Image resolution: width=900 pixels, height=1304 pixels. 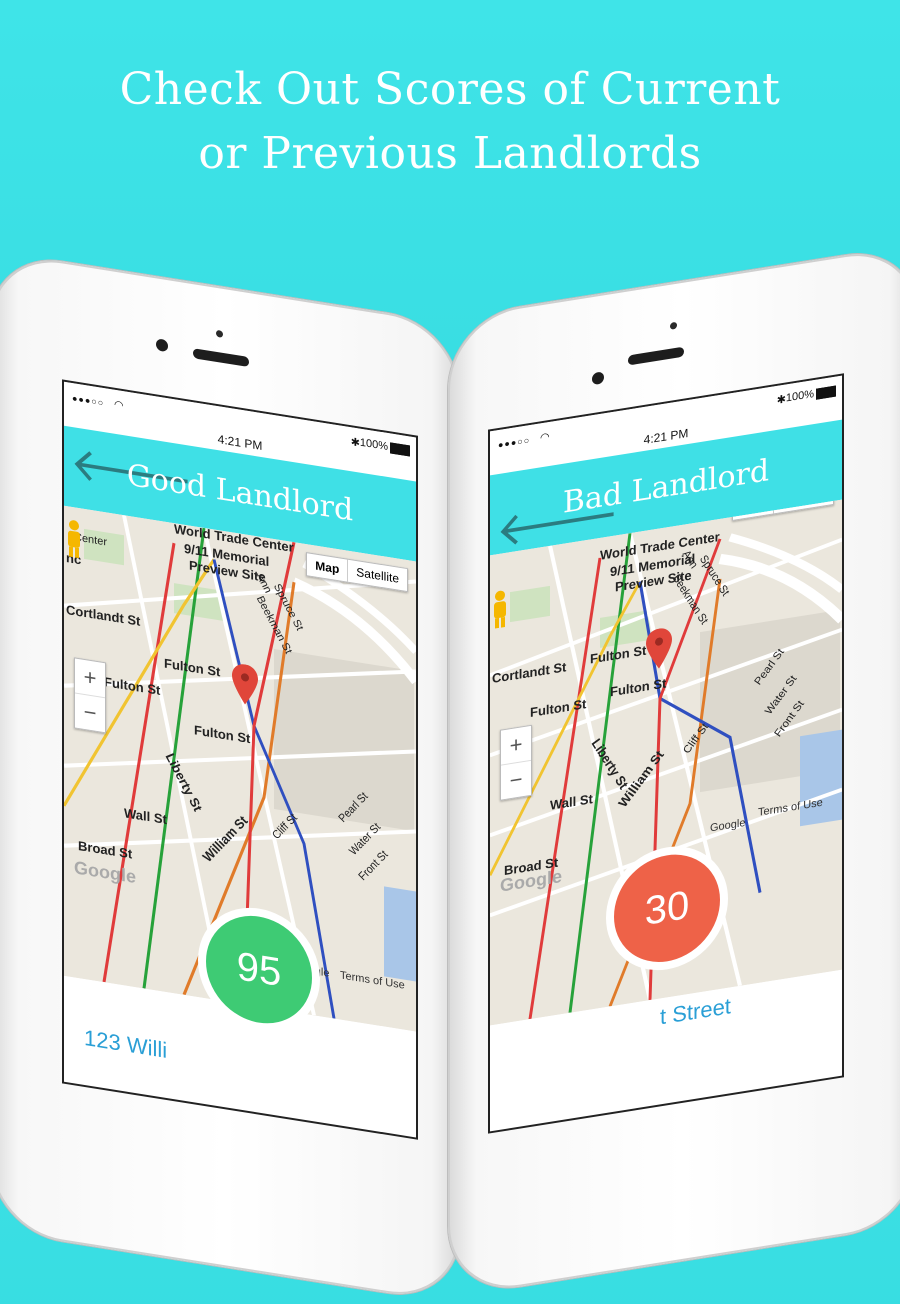 What do you see at coordinates (450, 89) in the screenshot?
I see `headline-line-1: Check Out Scores of Current` at bounding box center [450, 89].